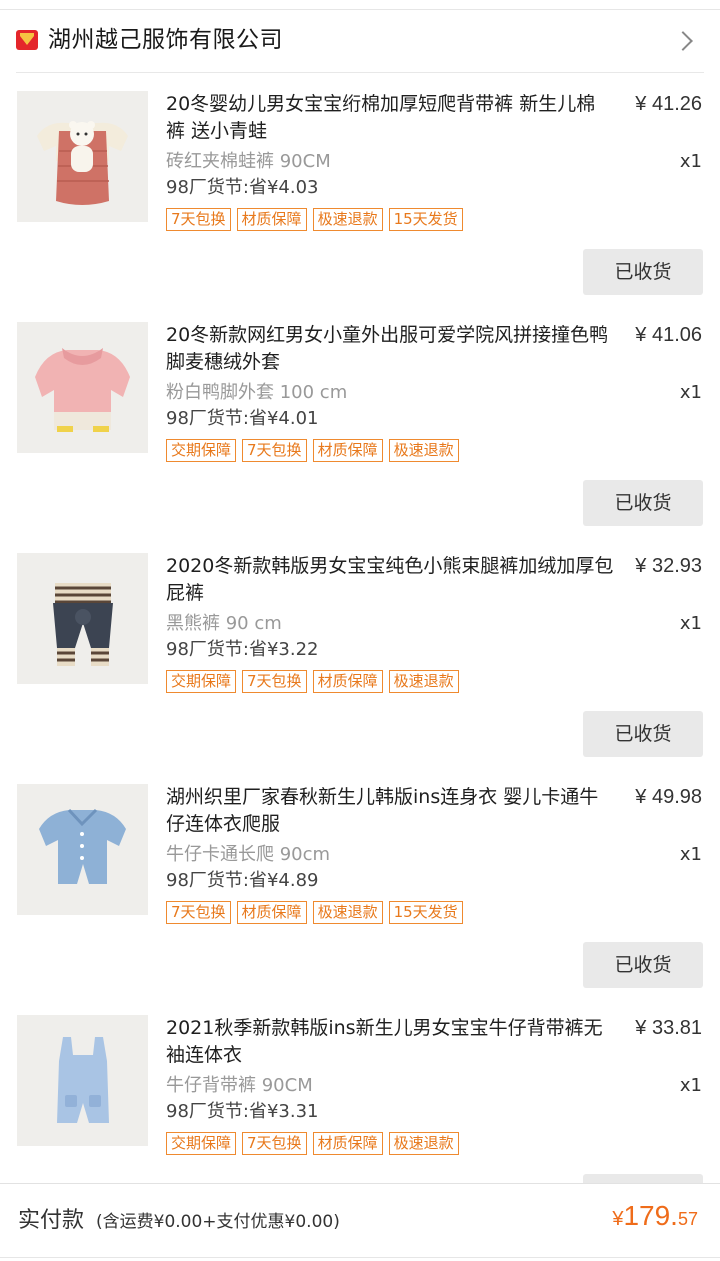  Describe the element at coordinates (248, 854) in the screenshot. I see `product-spec: 牛仔卡通长爬 90cm` at that location.